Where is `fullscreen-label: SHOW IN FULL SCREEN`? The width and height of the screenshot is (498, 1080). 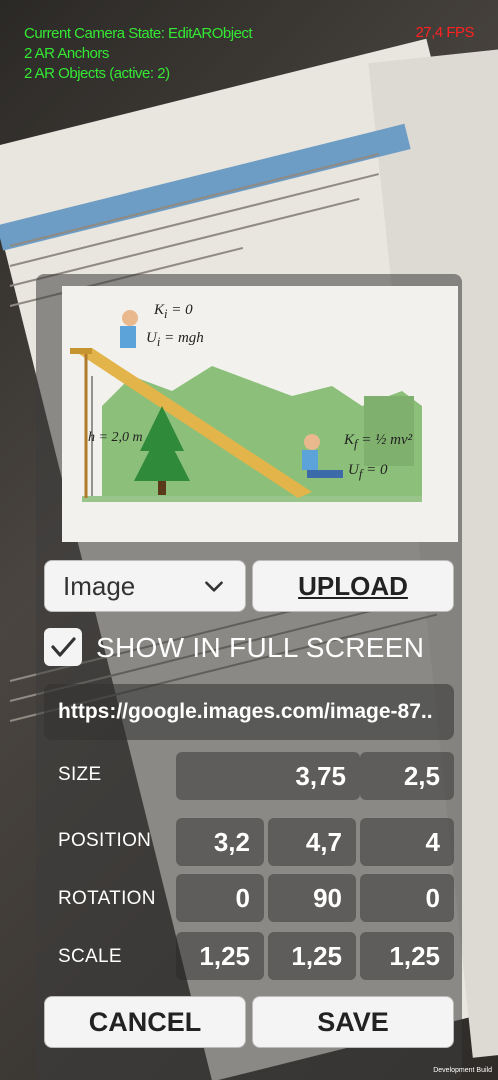 fullscreen-label: SHOW IN FULL SCREEN is located at coordinates (260, 647).